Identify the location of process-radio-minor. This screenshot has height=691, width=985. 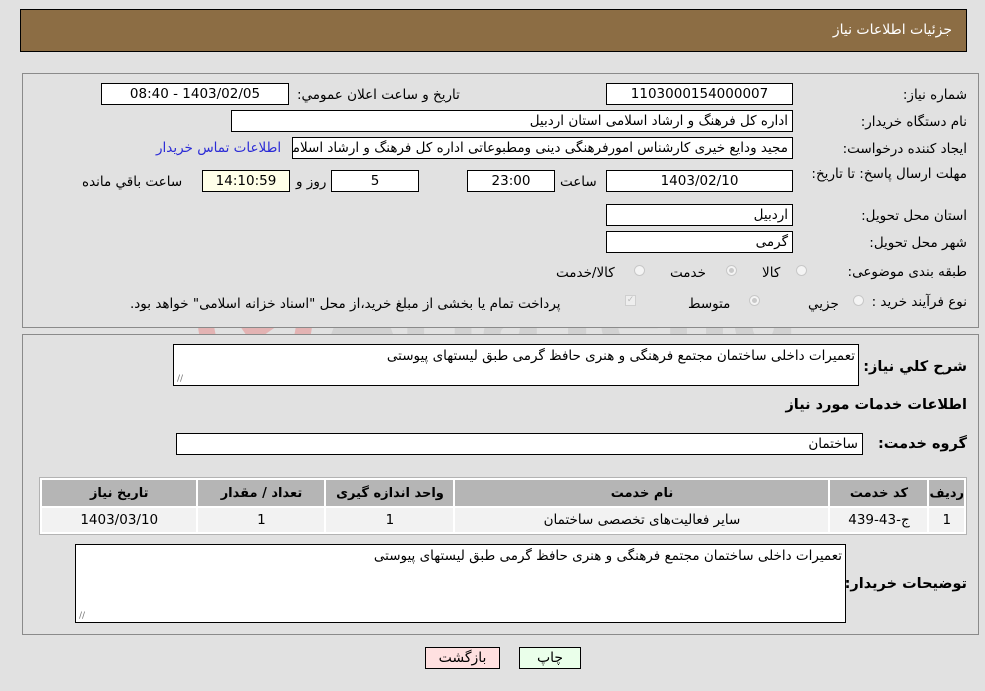
(858, 300).